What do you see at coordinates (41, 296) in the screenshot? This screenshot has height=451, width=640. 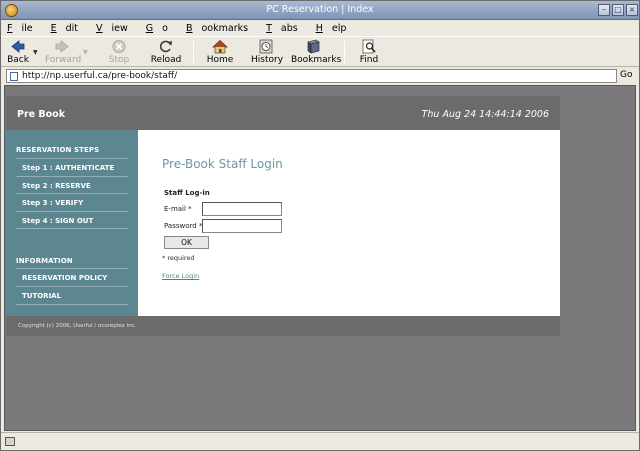 I see `sidebar-tutorial: TUTORIAL` at bounding box center [41, 296].